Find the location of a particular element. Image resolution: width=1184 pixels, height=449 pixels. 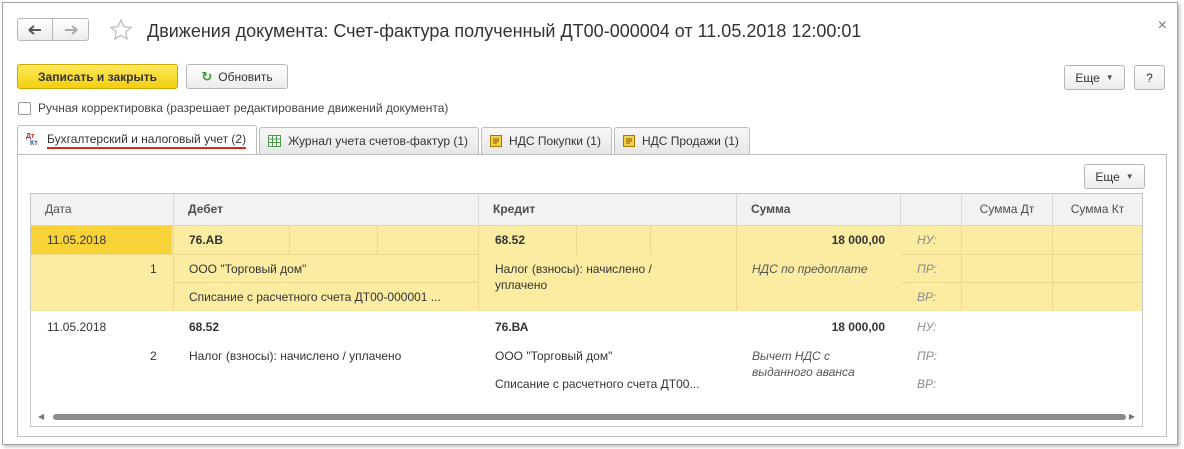

arrow-right-icon is located at coordinates (71, 29).